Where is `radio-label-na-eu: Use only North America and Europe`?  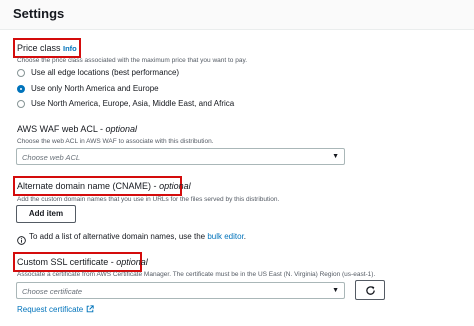
radio-label-na-eu: Use only North America and Europe is located at coordinates (95, 88).